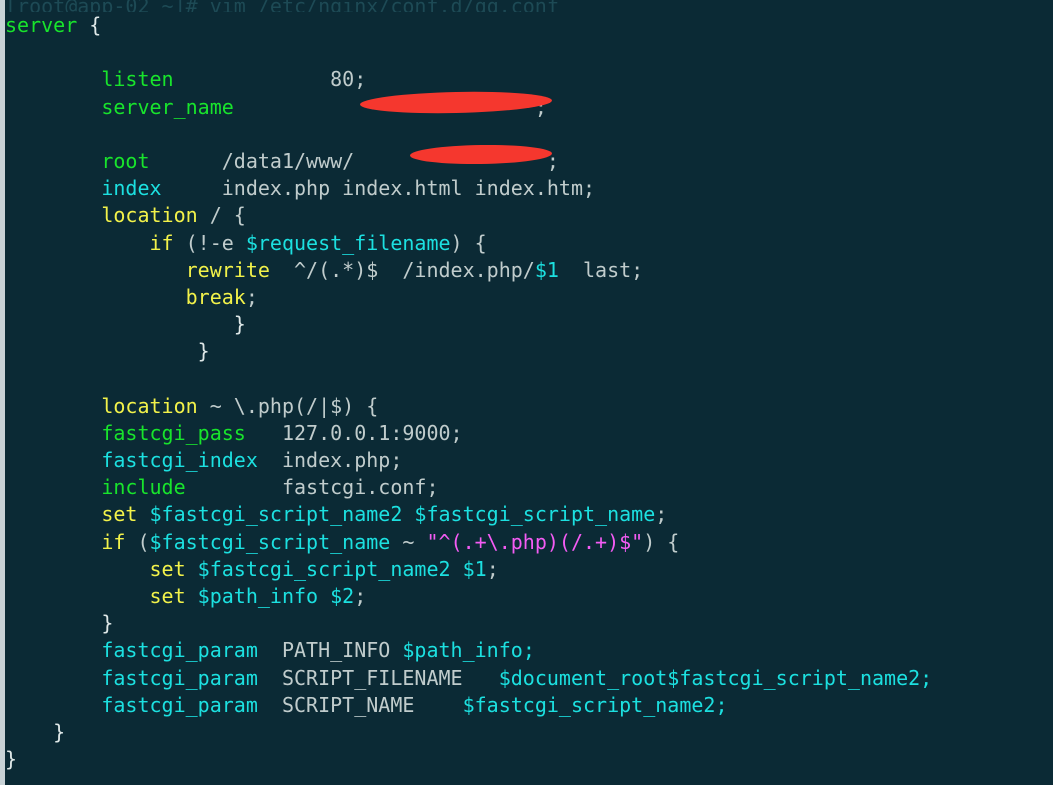 Image resolution: width=1053 pixels, height=785 pixels. Describe the element at coordinates (926, 677) in the screenshot. I see `param-2-semicolon: ;` at that location.